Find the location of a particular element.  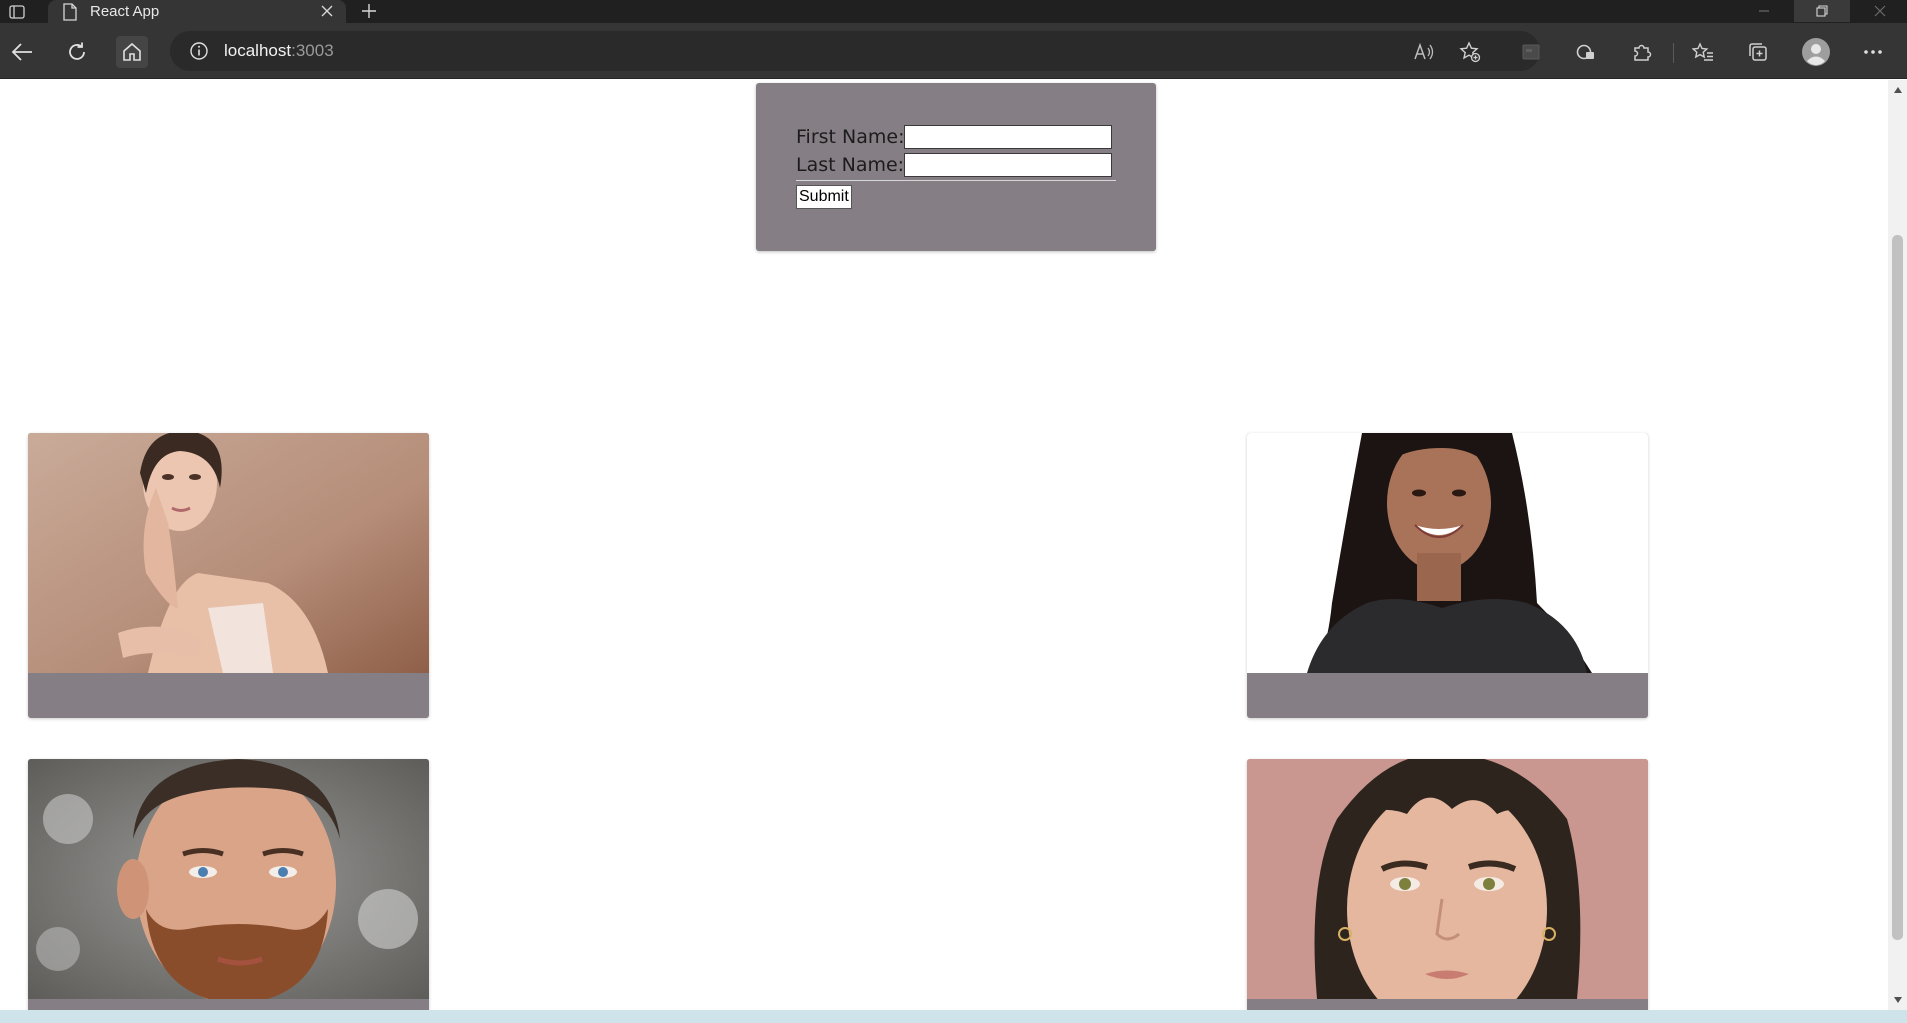

scroll-up-arrow-icon is located at coordinates (1897, 90).